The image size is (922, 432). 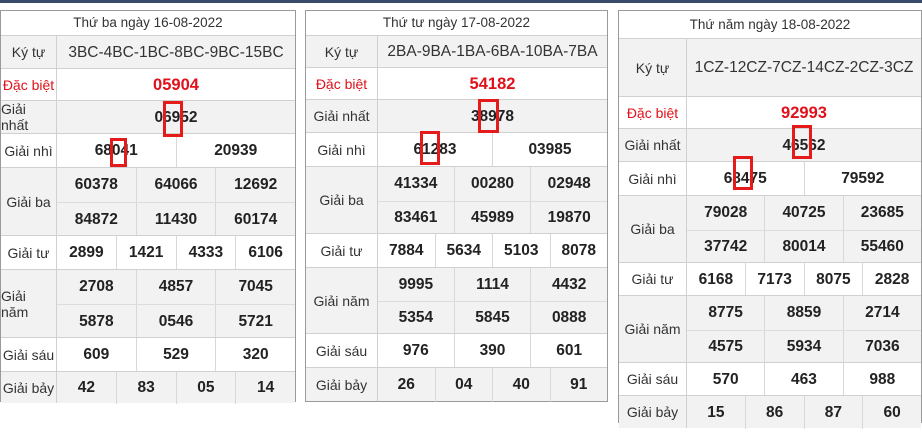 I want to click on prize-number: 2828, so click(x=891, y=279).